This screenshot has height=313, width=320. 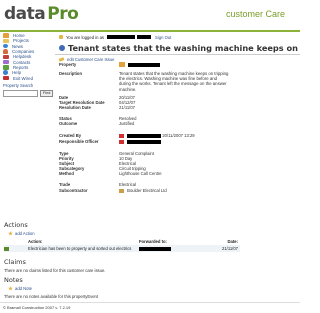 What do you see at coordinates (150, 15) in the screenshot?
I see `header: data Pro customer Care` at bounding box center [150, 15].